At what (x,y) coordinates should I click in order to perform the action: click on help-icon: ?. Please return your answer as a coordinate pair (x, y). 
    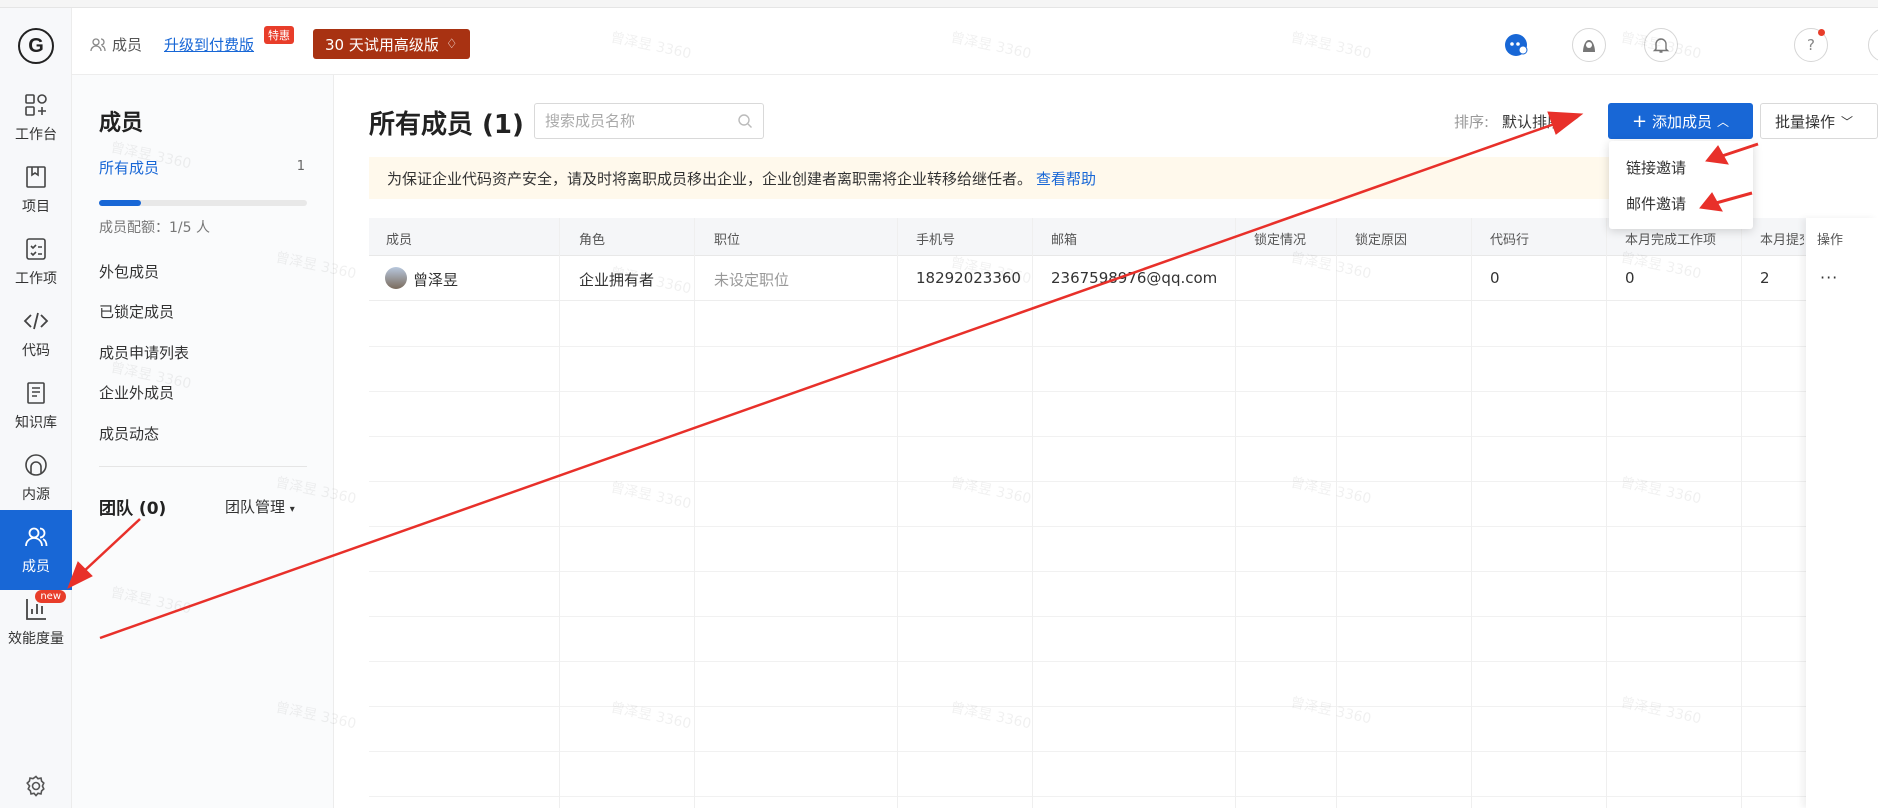
    Looking at the image, I should click on (1811, 45).